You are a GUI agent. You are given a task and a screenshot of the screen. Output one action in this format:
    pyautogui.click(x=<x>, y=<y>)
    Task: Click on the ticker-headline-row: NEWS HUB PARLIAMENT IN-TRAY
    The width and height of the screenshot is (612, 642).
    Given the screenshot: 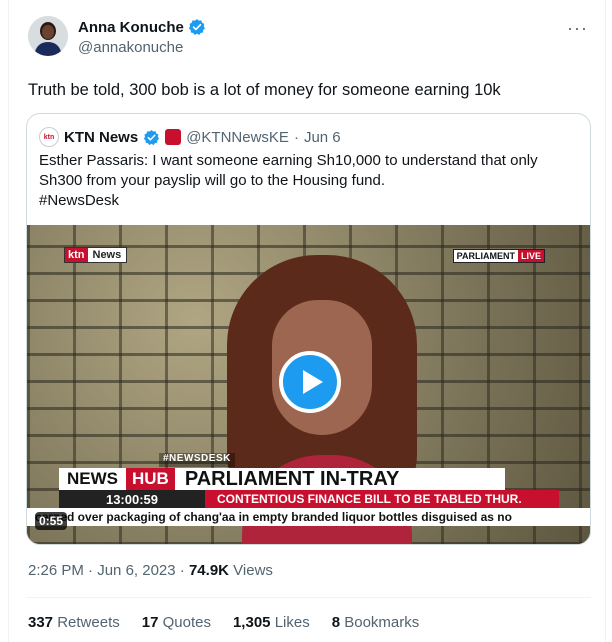 What is the action you would take?
    pyautogui.click(x=282, y=479)
    